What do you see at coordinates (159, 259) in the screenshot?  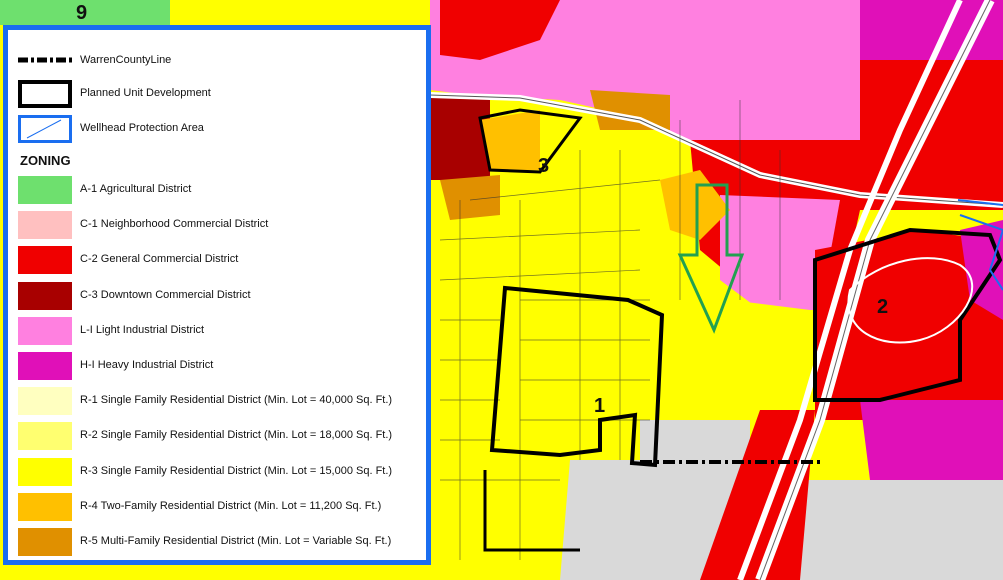 I see `zone-label: C-2 General Commercial District` at bounding box center [159, 259].